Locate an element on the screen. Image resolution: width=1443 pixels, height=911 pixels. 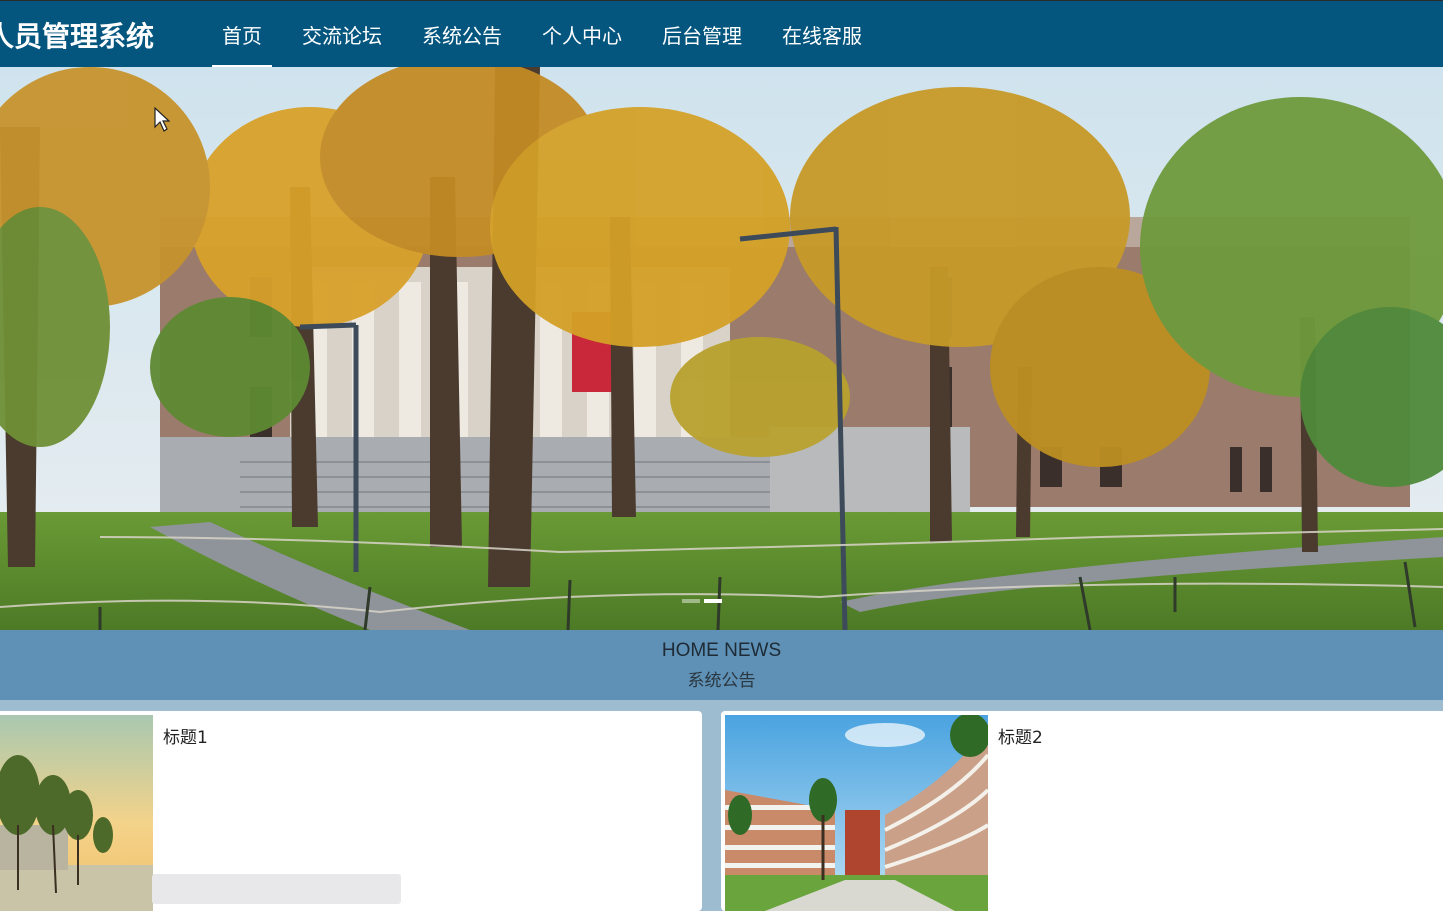
carousel-indicators is located at coordinates (702, 601).